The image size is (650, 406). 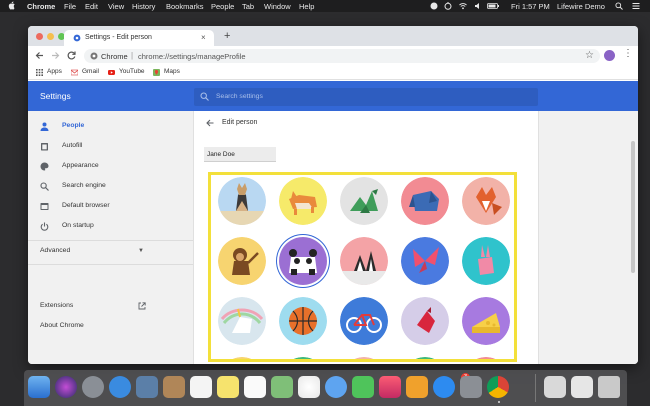 I want to click on chrome-menu-icon: ⋮, so click(x=628, y=54).